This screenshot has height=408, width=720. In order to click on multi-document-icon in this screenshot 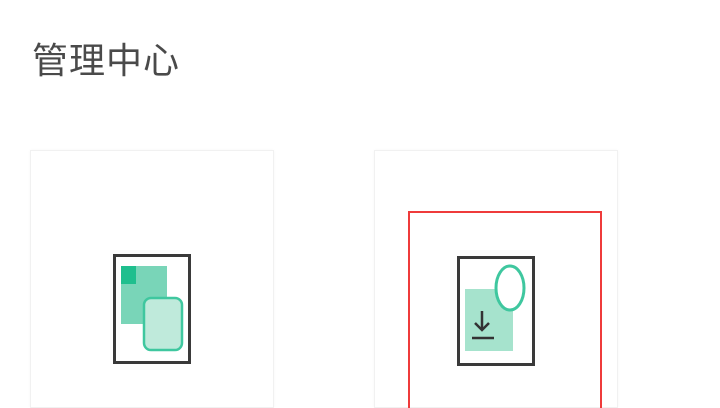, I will do `click(152, 309)`.